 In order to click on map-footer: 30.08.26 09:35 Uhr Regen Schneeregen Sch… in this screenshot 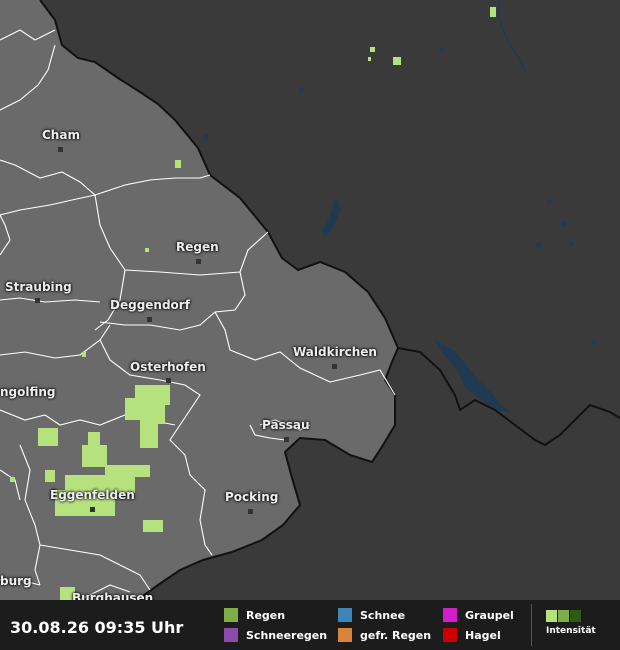, I will do `click(310, 625)`.